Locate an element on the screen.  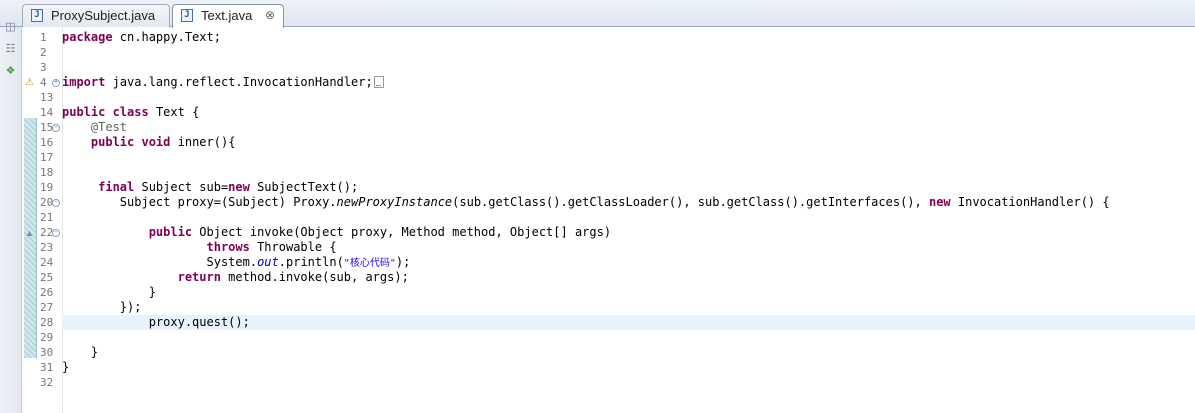
editor-tab-bar: J ProxySubject.java J Text.java ⊗ is located at coordinates (597, 14).